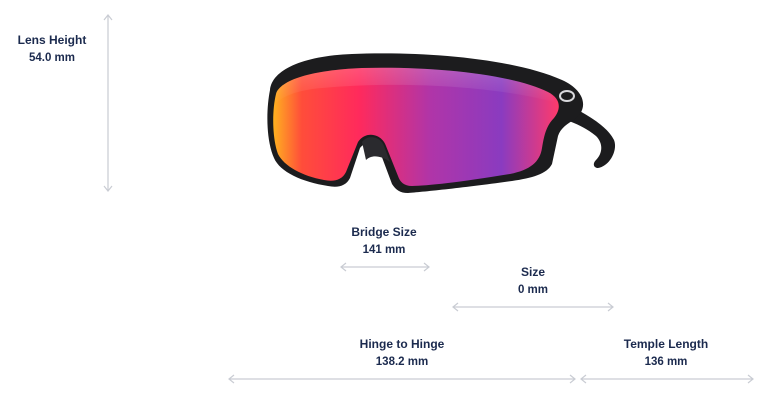 The width and height of the screenshot is (777, 409). I want to click on hinge-to-hinge-arrow, so click(402, 379).